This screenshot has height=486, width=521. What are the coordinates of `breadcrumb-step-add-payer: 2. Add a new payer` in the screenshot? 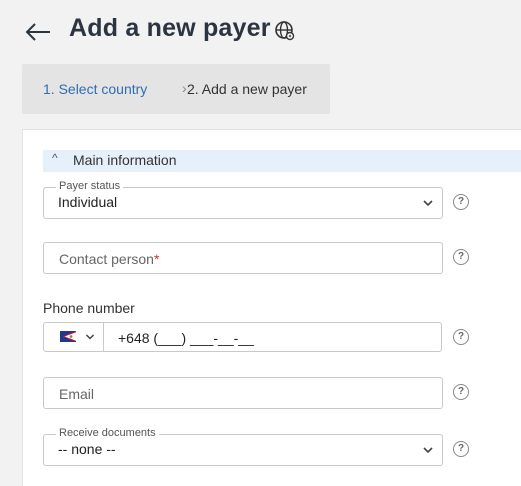 It's located at (247, 89).